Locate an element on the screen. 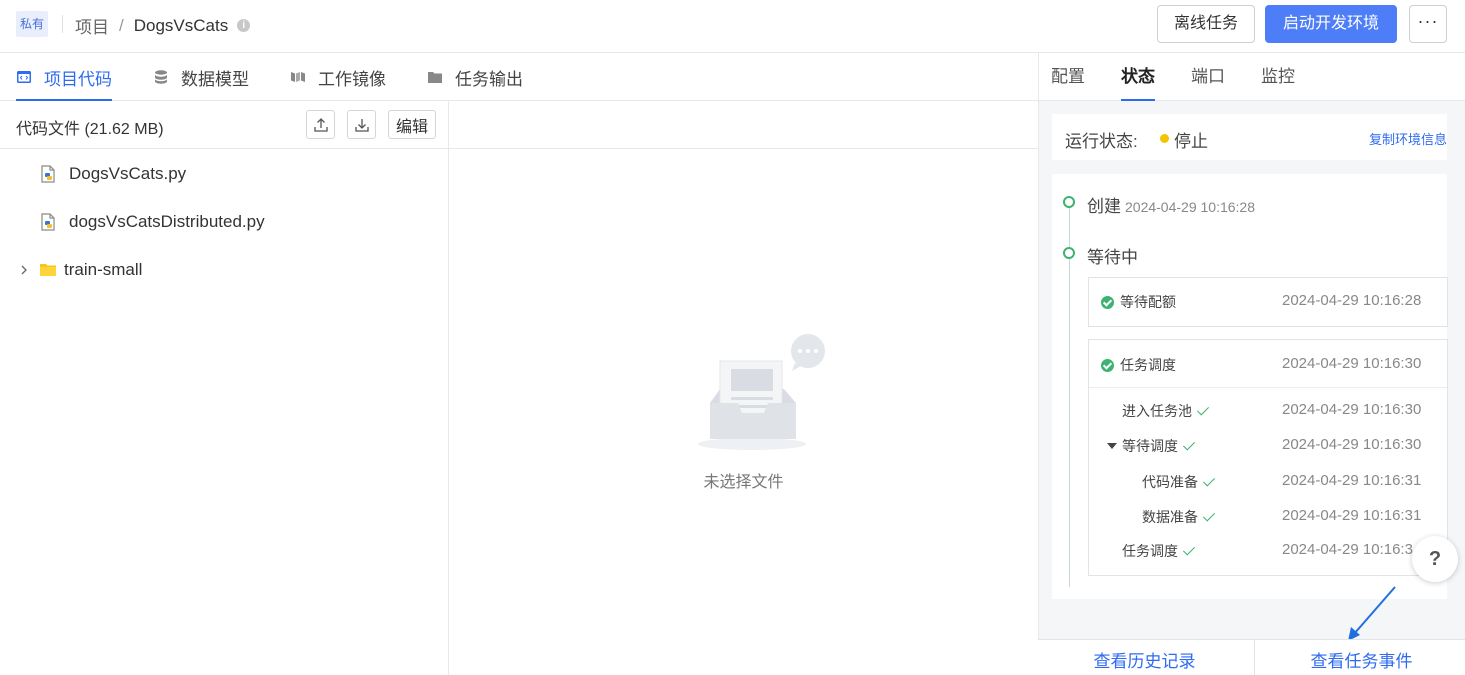 This screenshot has height=675, width=1465. schedule-label: 任务调度 is located at coordinates (1148, 365).